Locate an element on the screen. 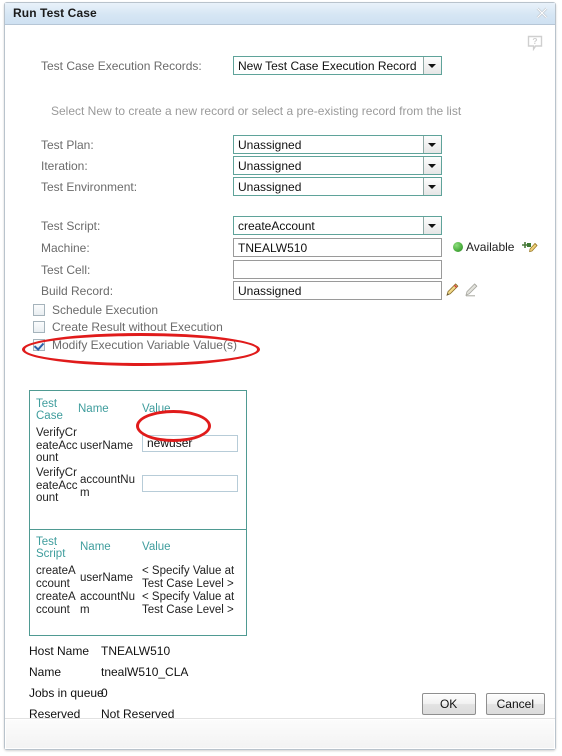 Image resolution: width=562 pixels, height=756 pixels. execution-records-dropdown: New Test Case Execution Record is located at coordinates (337, 65).